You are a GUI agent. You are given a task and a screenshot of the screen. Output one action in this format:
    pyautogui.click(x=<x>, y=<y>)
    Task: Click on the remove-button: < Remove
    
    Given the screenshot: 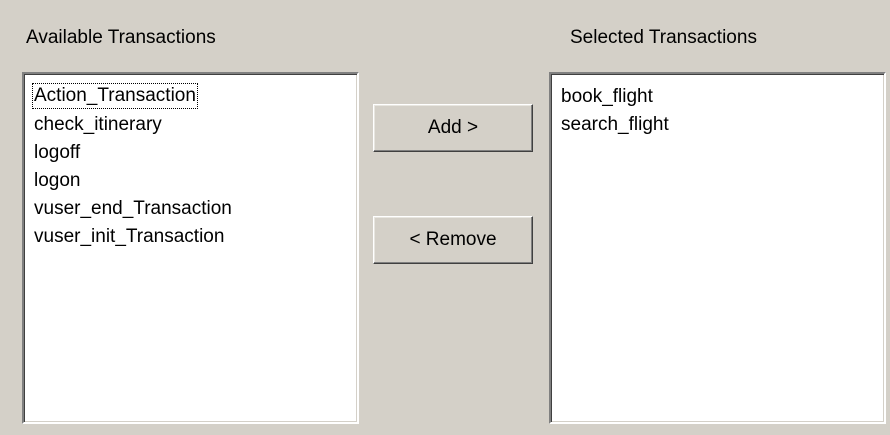 What is the action you would take?
    pyautogui.click(x=453, y=240)
    